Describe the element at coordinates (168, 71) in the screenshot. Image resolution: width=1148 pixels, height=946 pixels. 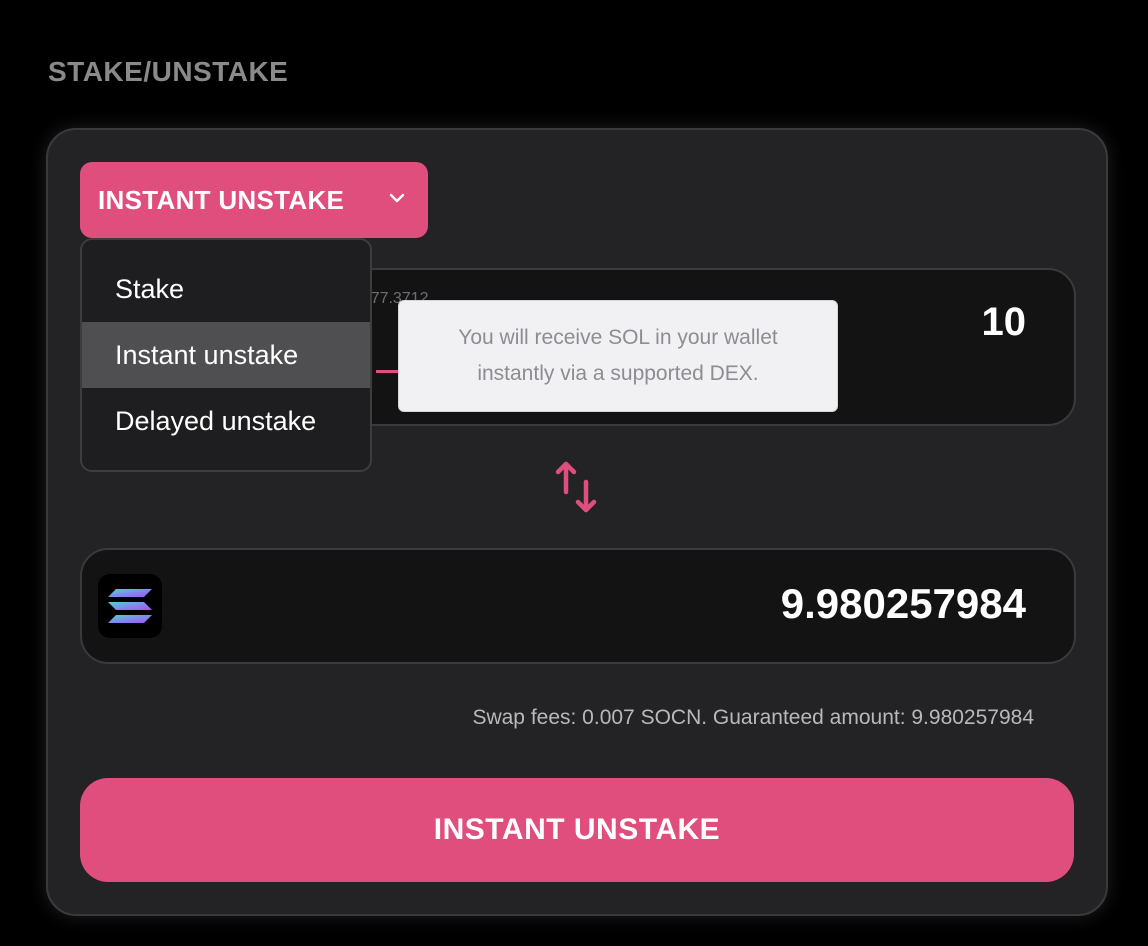
I see `section-title: STAKE/UNSTAKE` at that location.